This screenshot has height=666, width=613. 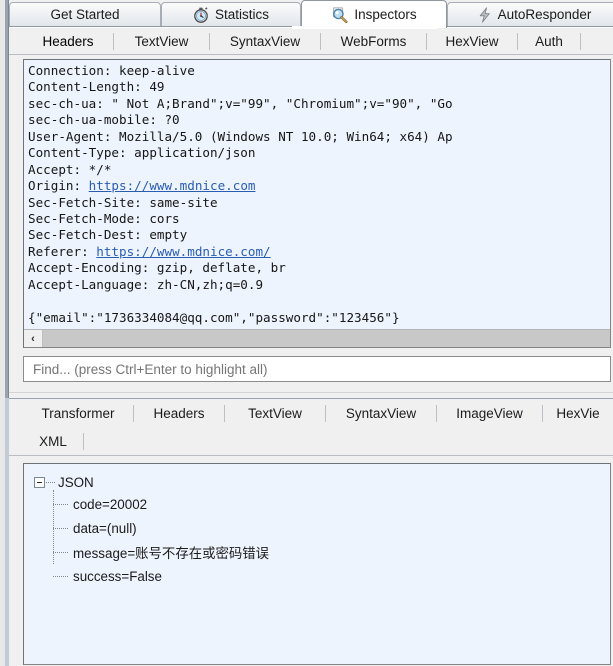 I want to click on subtab-headers: Headers, so click(x=68, y=41).